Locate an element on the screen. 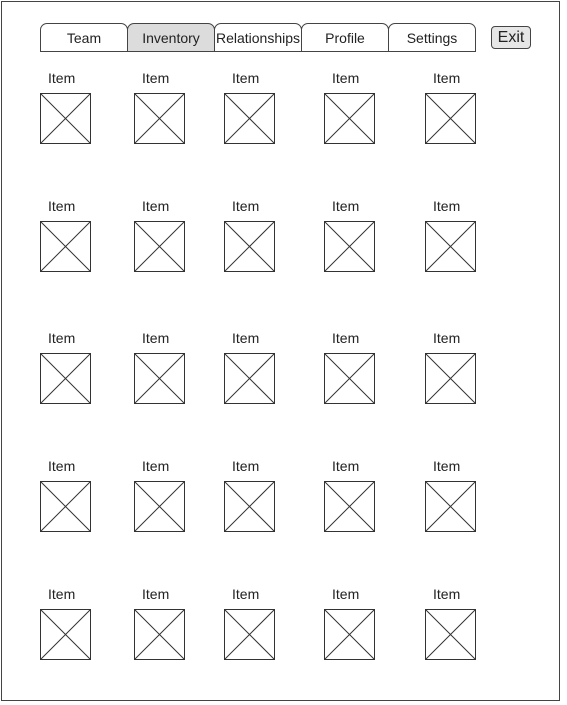 This screenshot has width=567, height=705. tab-settings: Settings is located at coordinates (432, 37).